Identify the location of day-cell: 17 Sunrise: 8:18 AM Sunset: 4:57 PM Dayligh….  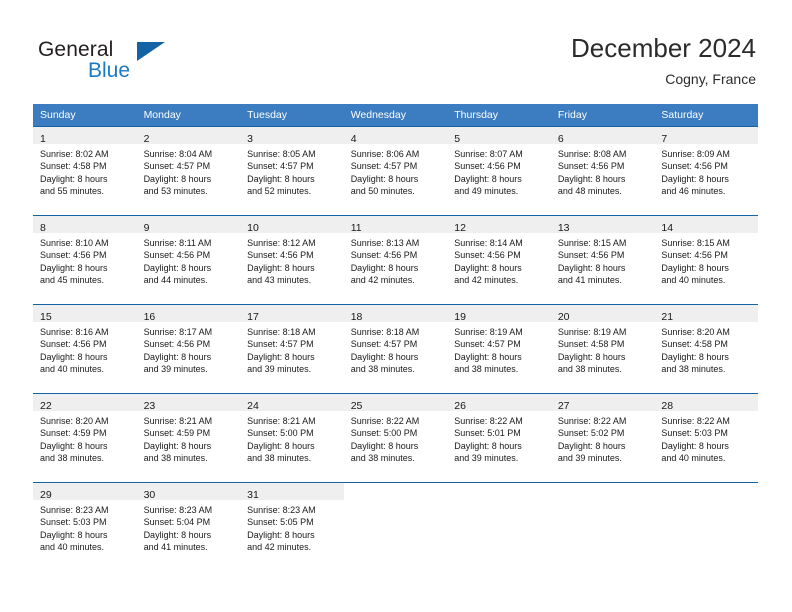
(292, 349).